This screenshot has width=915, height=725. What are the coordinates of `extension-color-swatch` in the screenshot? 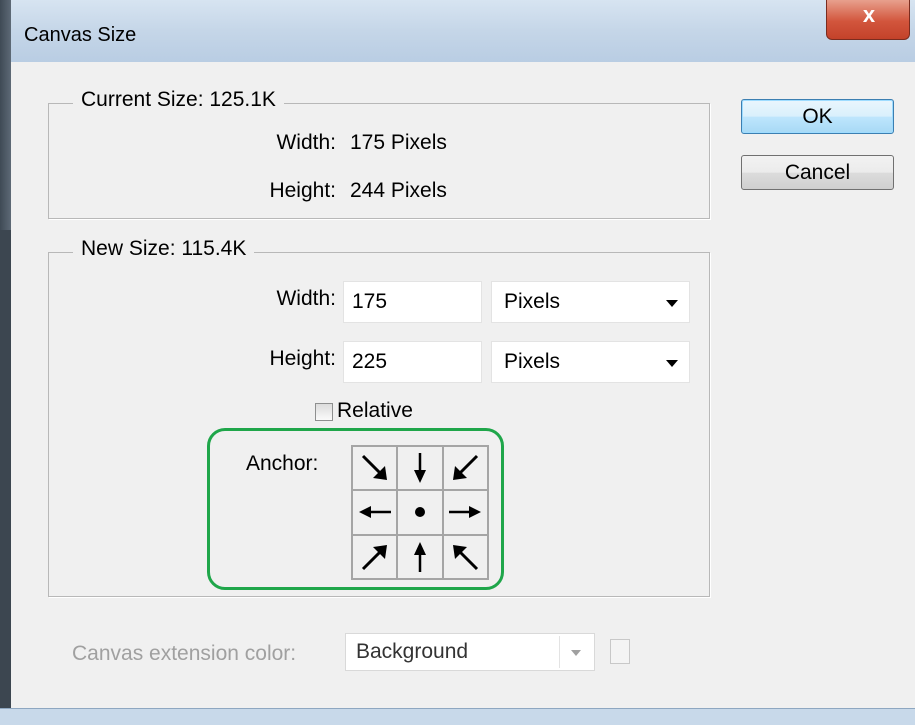 It's located at (620, 651).